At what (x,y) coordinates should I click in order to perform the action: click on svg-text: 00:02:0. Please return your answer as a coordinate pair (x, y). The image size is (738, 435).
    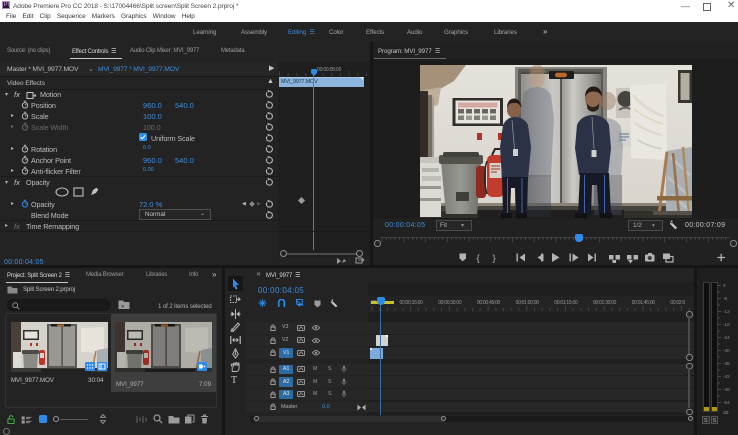
    Looking at the image, I should click on (677, 303).